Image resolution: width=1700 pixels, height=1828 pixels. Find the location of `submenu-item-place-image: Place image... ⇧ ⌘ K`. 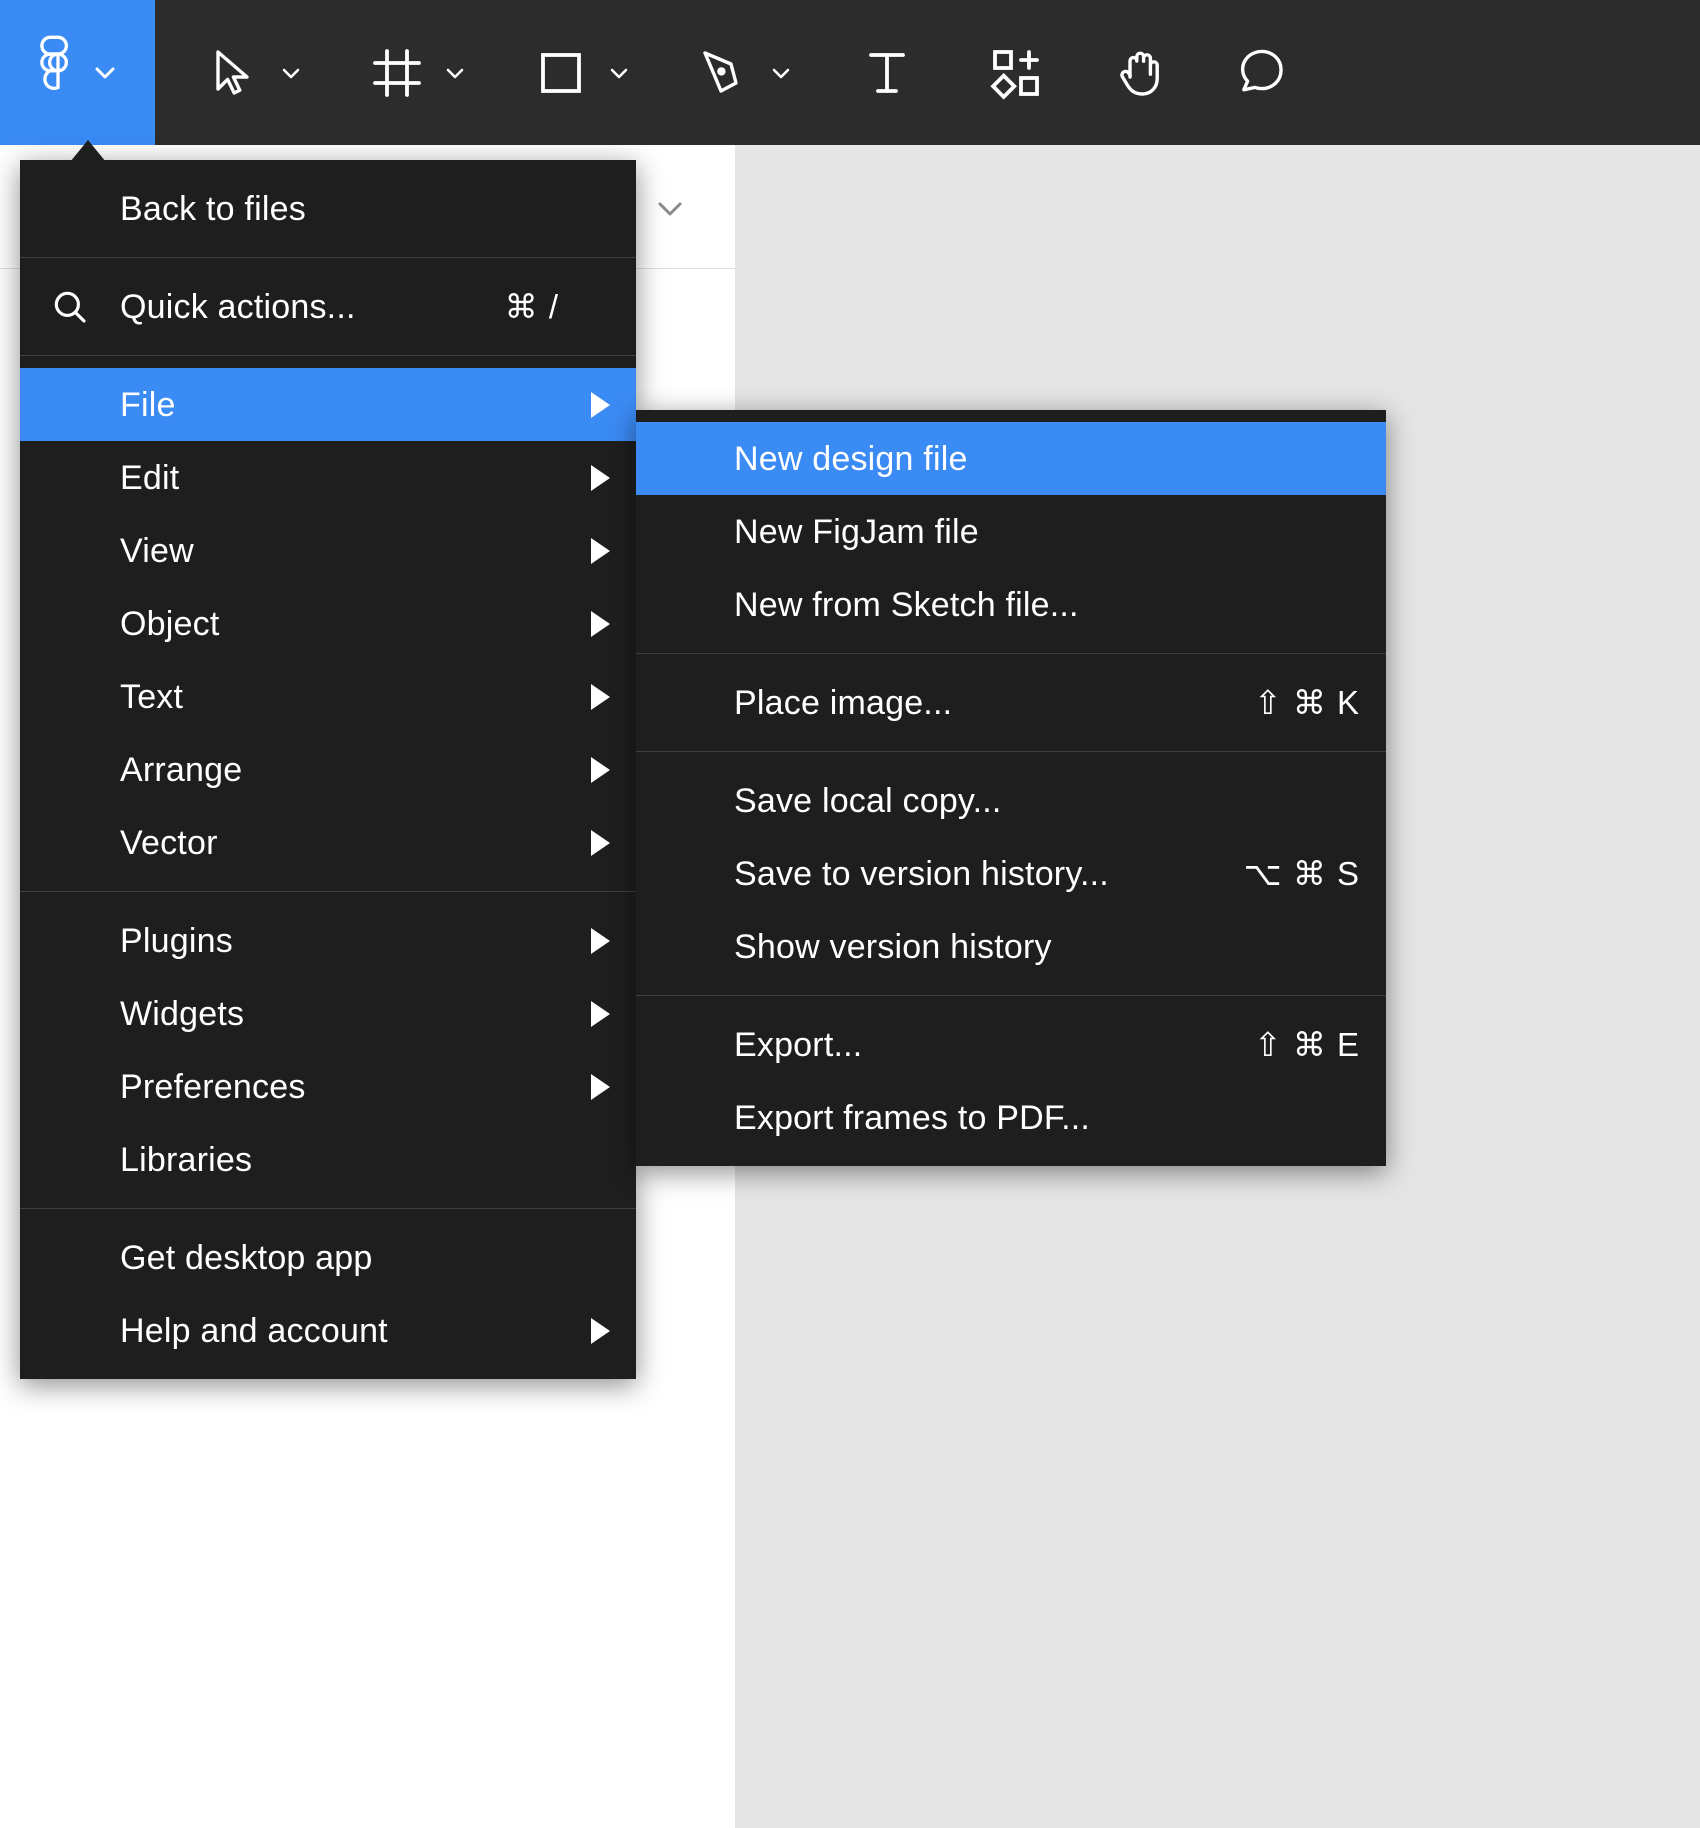

submenu-item-place-image: Place image... ⇧ ⌘ K is located at coordinates (1011, 702).